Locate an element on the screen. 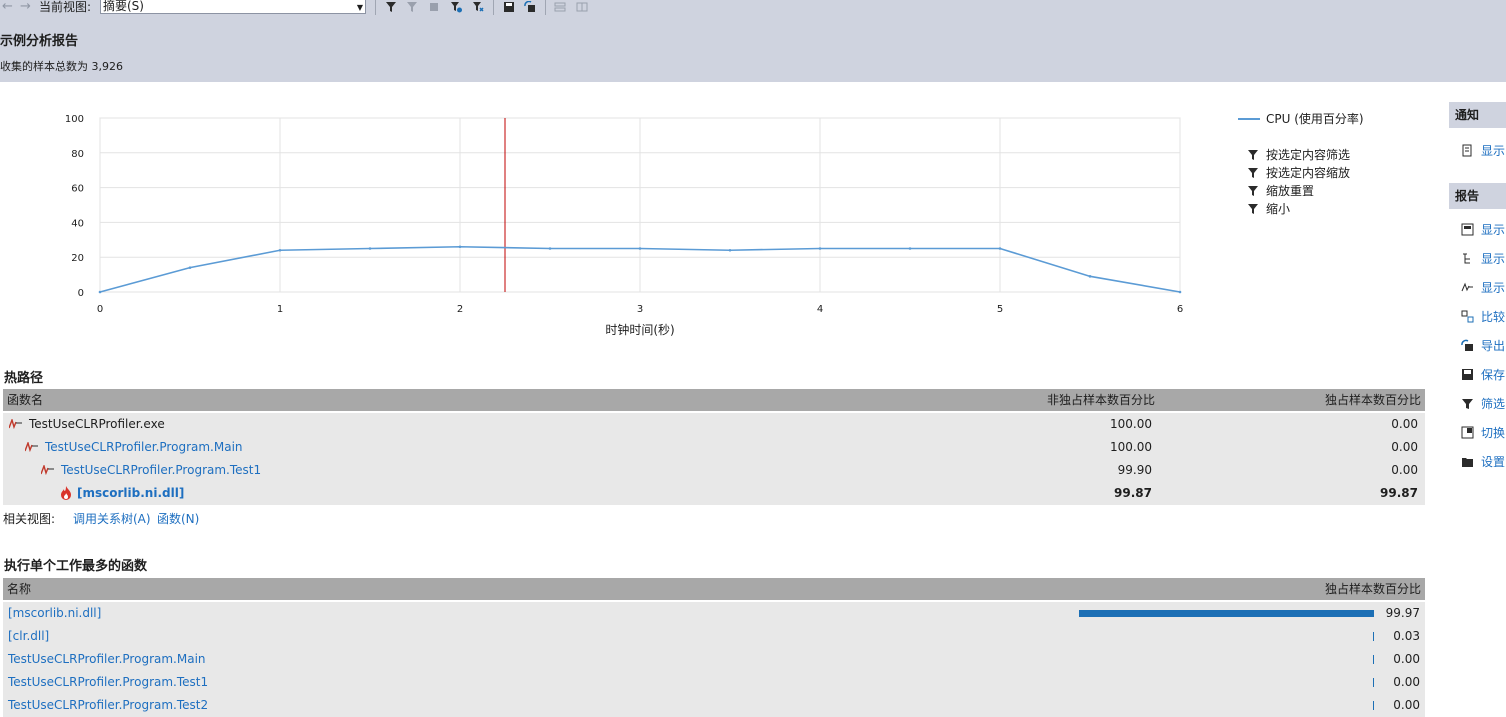 The image size is (1506, 717). notify-header: 通知 is located at coordinates (1477, 115).